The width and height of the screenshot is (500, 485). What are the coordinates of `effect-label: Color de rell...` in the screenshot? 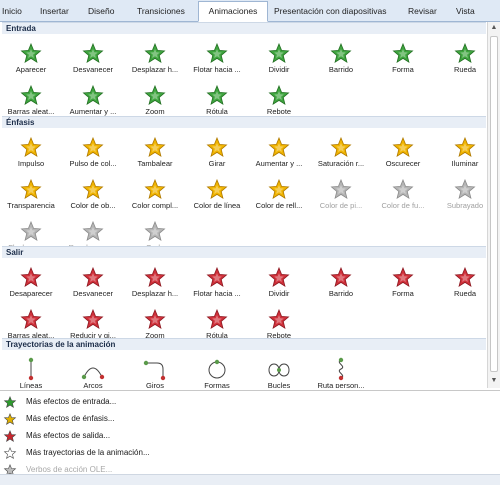 It's located at (279, 205).